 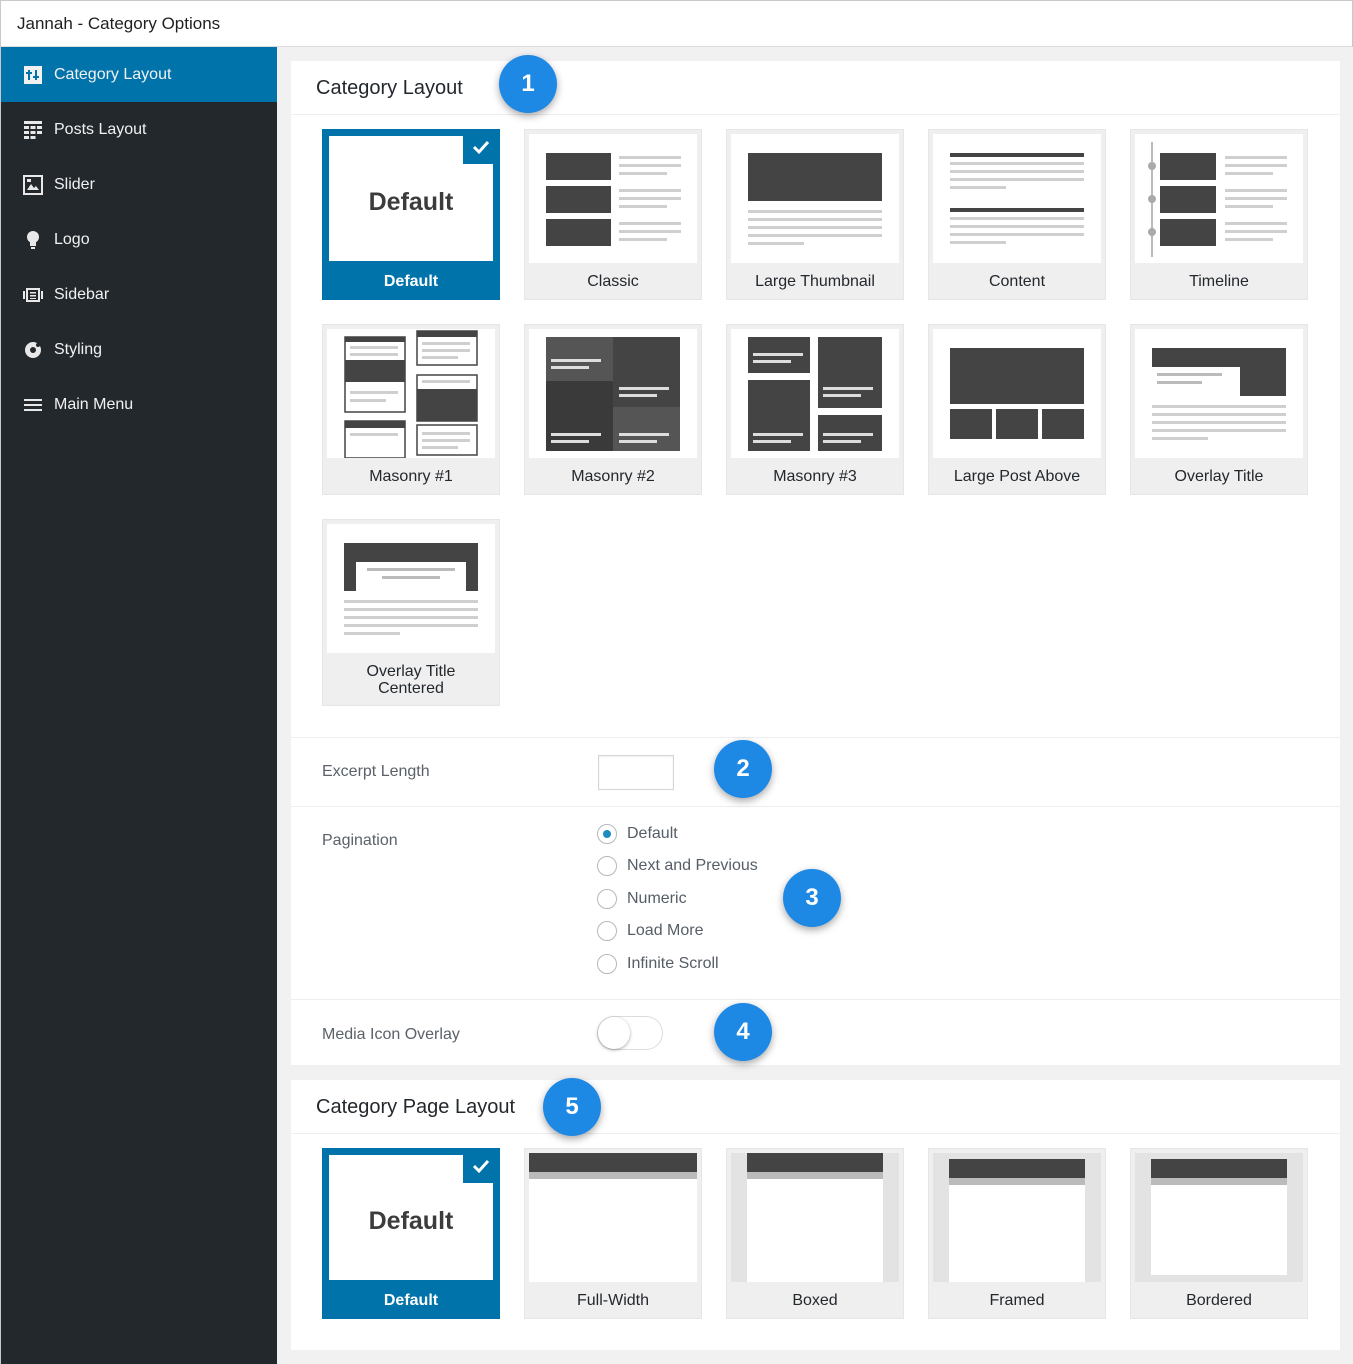 I want to click on overlay-title-layout-thumb, so click(x=1219, y=393).